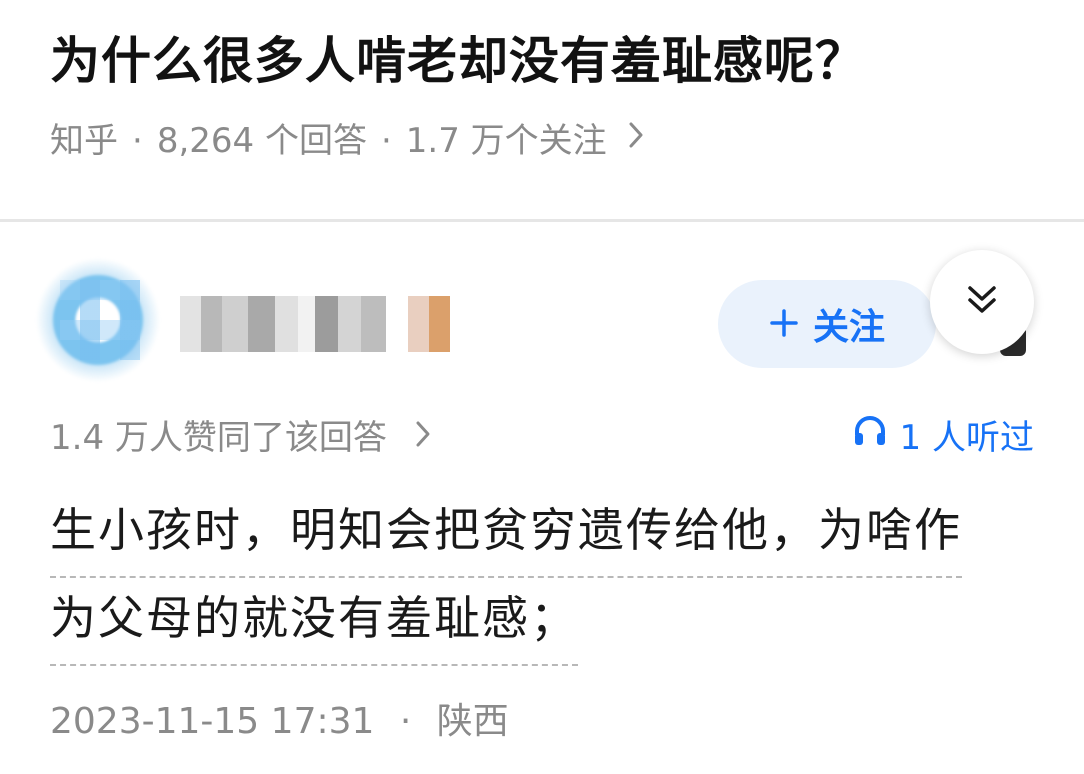  I want to click on headphones-icon, so click(876, 438).